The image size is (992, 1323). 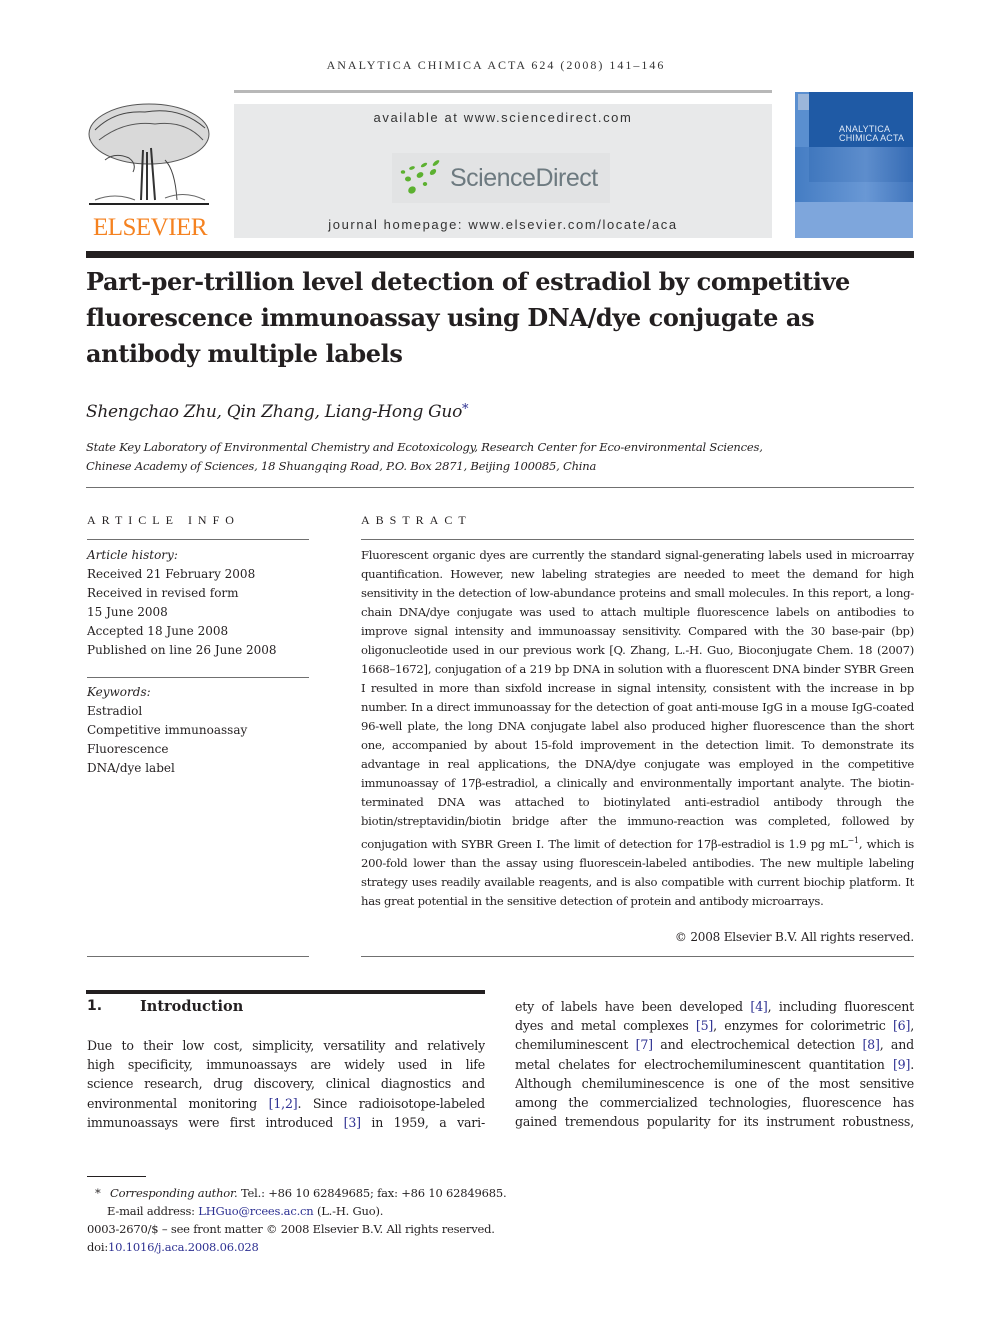 I want to click on journal-cover-image: ANALYTICA CHIMICA ACTA, so click(x=854, y=165).